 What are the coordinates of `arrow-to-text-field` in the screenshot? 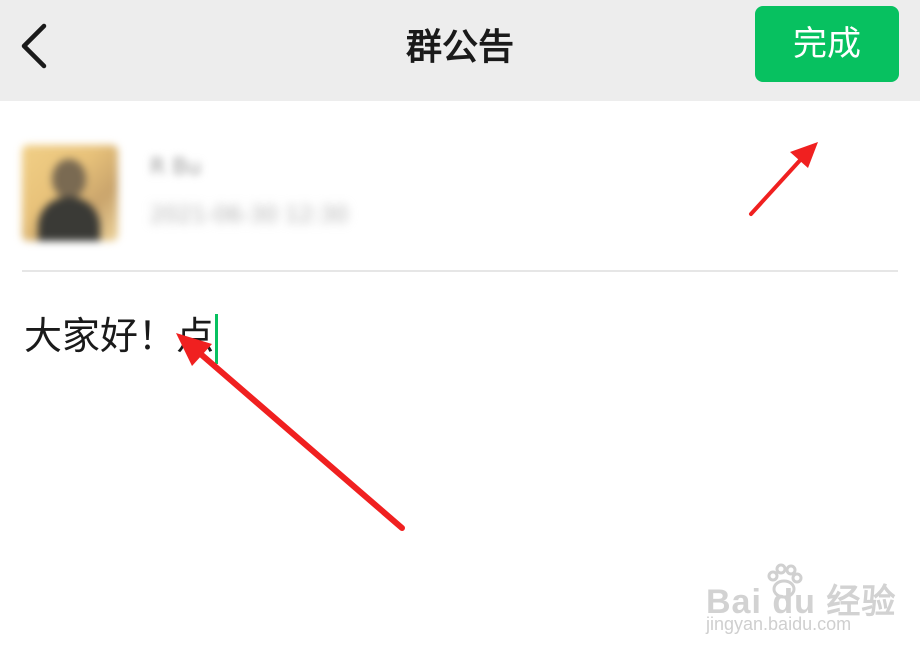 It's located at (290, 432).